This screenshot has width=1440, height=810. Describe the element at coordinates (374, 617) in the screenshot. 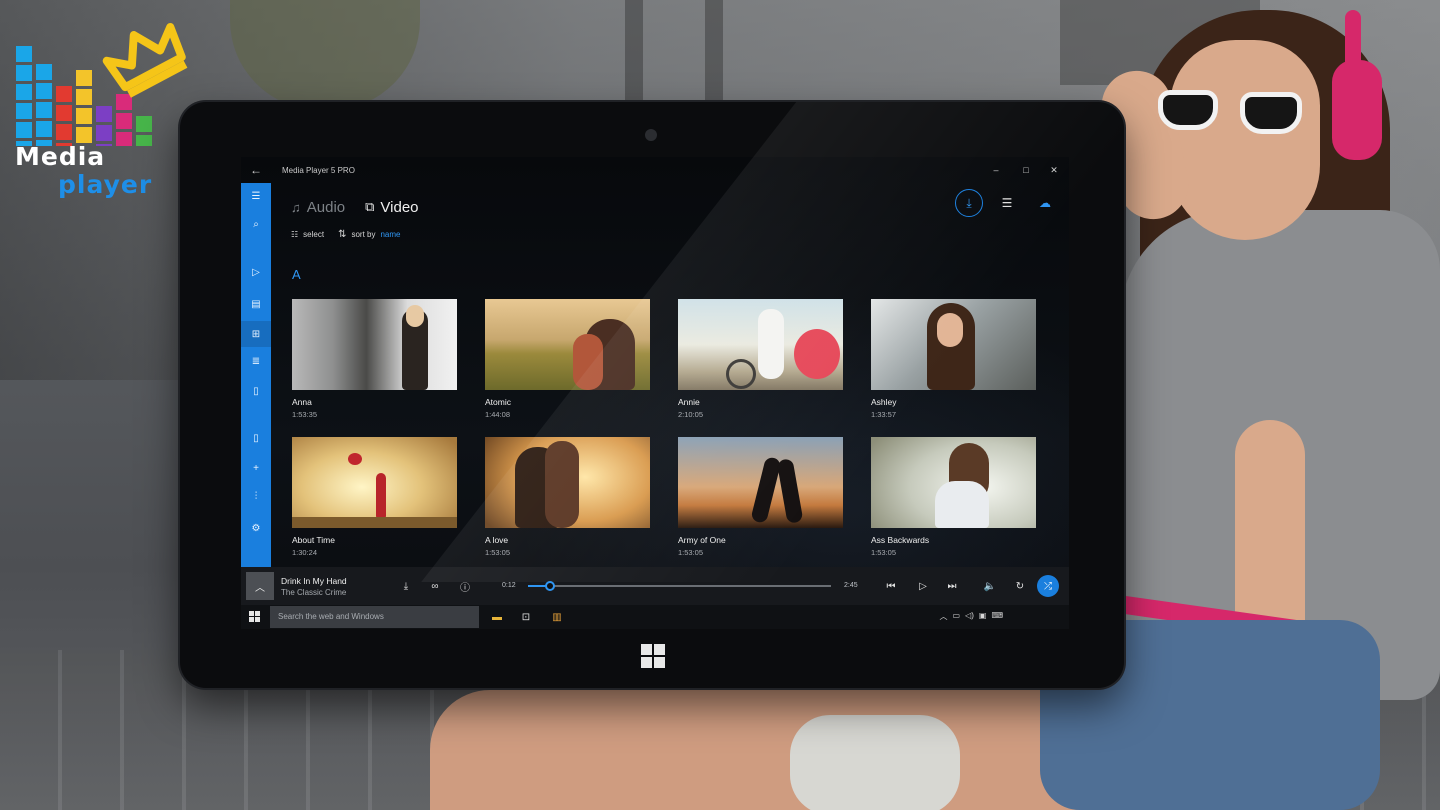

I see `taskbar-search-input: Search the web and Windows` at that location.